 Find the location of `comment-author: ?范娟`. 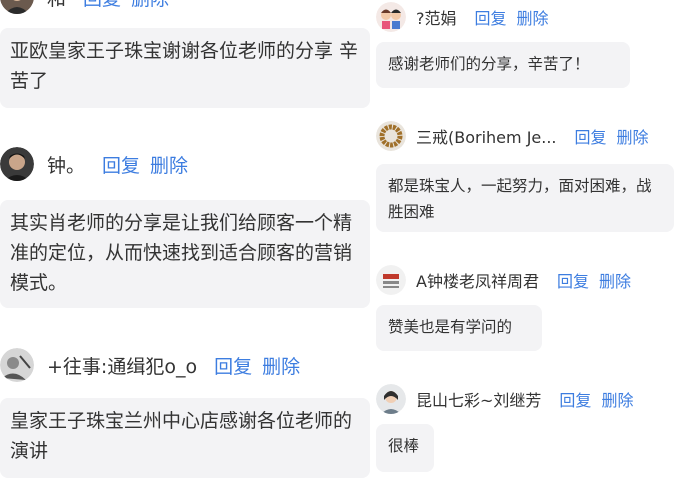

comment-author: ?范娟 is located at coordinates (436, 17).